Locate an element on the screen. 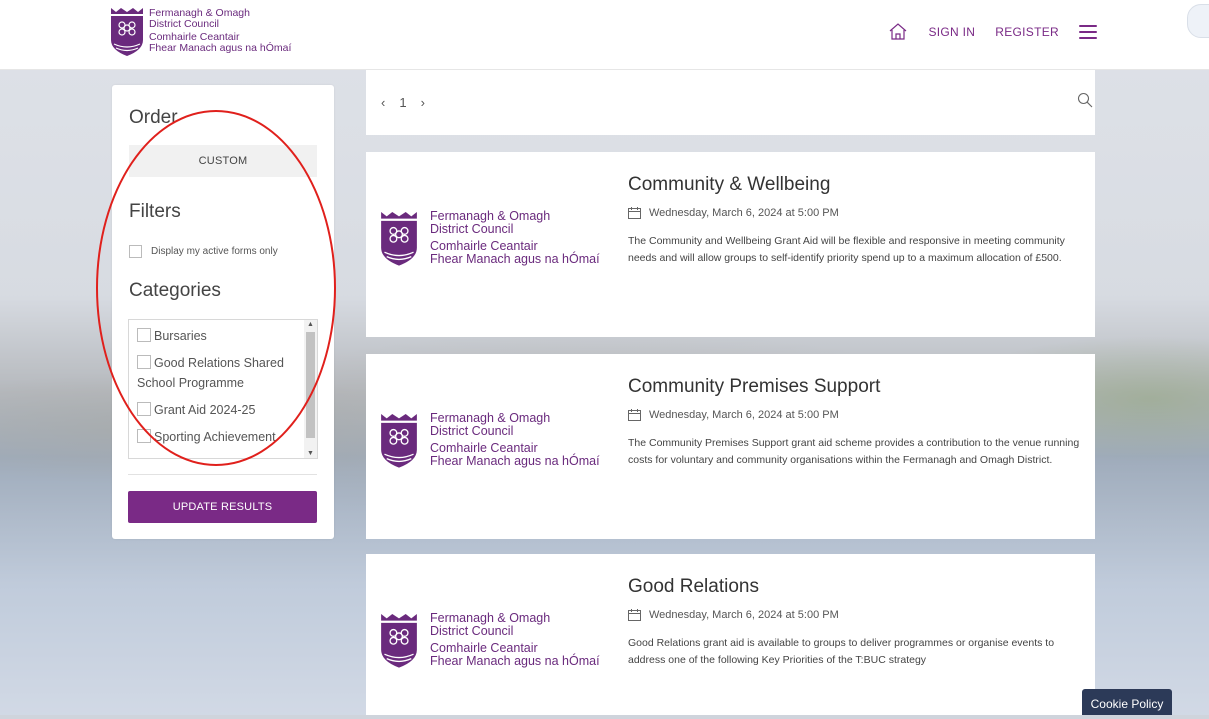 The width and height of the screenshot is (1209, 719). category-item-sporting: Sporting Achievement is located at coordinates (219, 437).